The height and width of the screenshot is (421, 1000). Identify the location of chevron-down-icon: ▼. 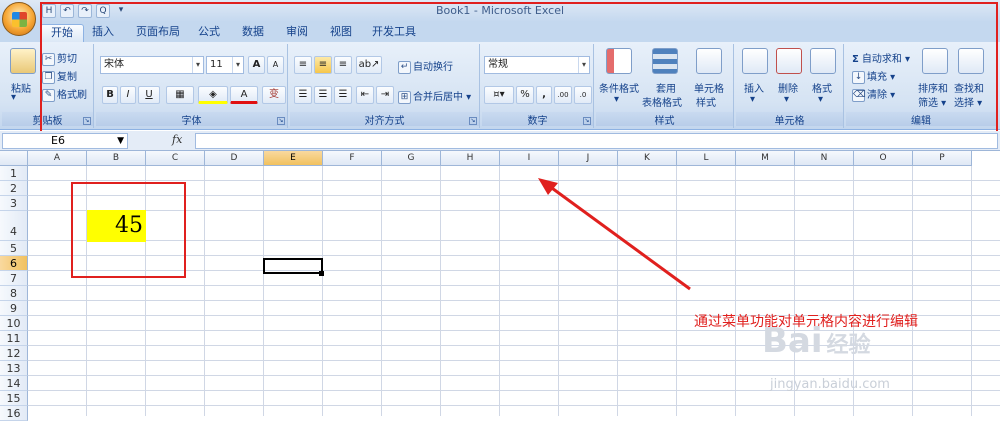
(120, 141).